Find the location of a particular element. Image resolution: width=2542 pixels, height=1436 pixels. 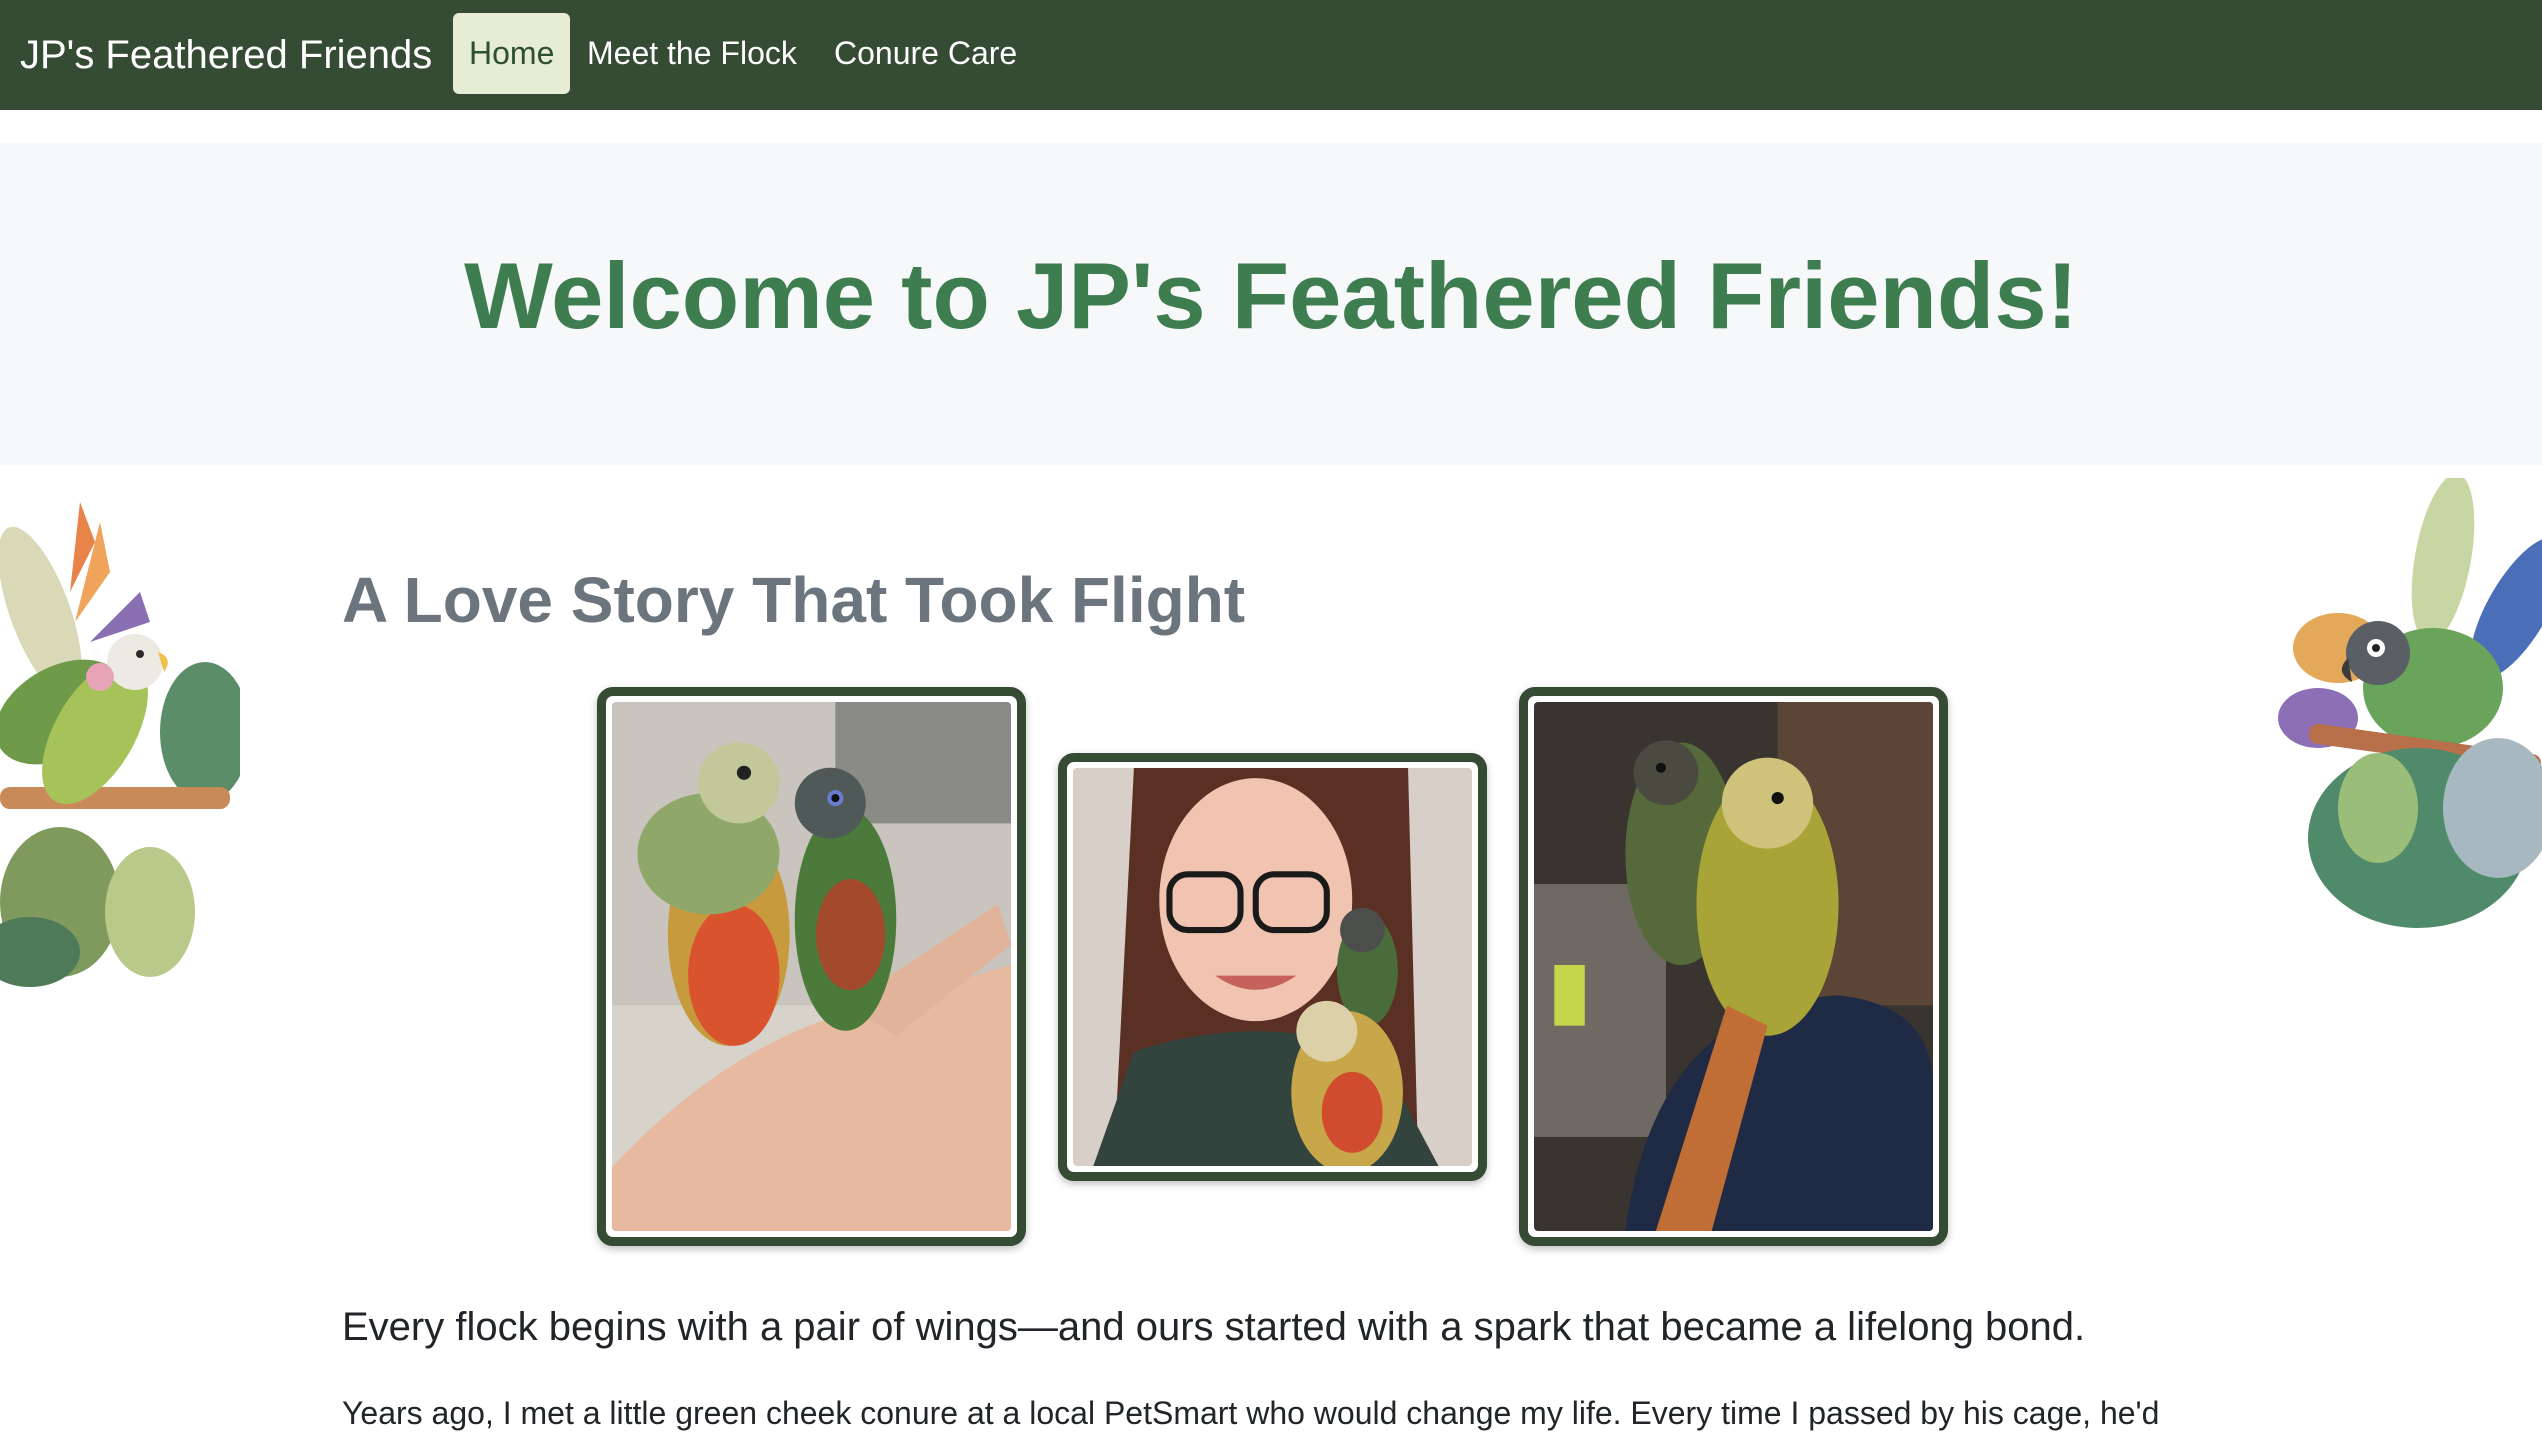

section-heading: A Love Story That Took Flight is located at coordinates (794, 600).